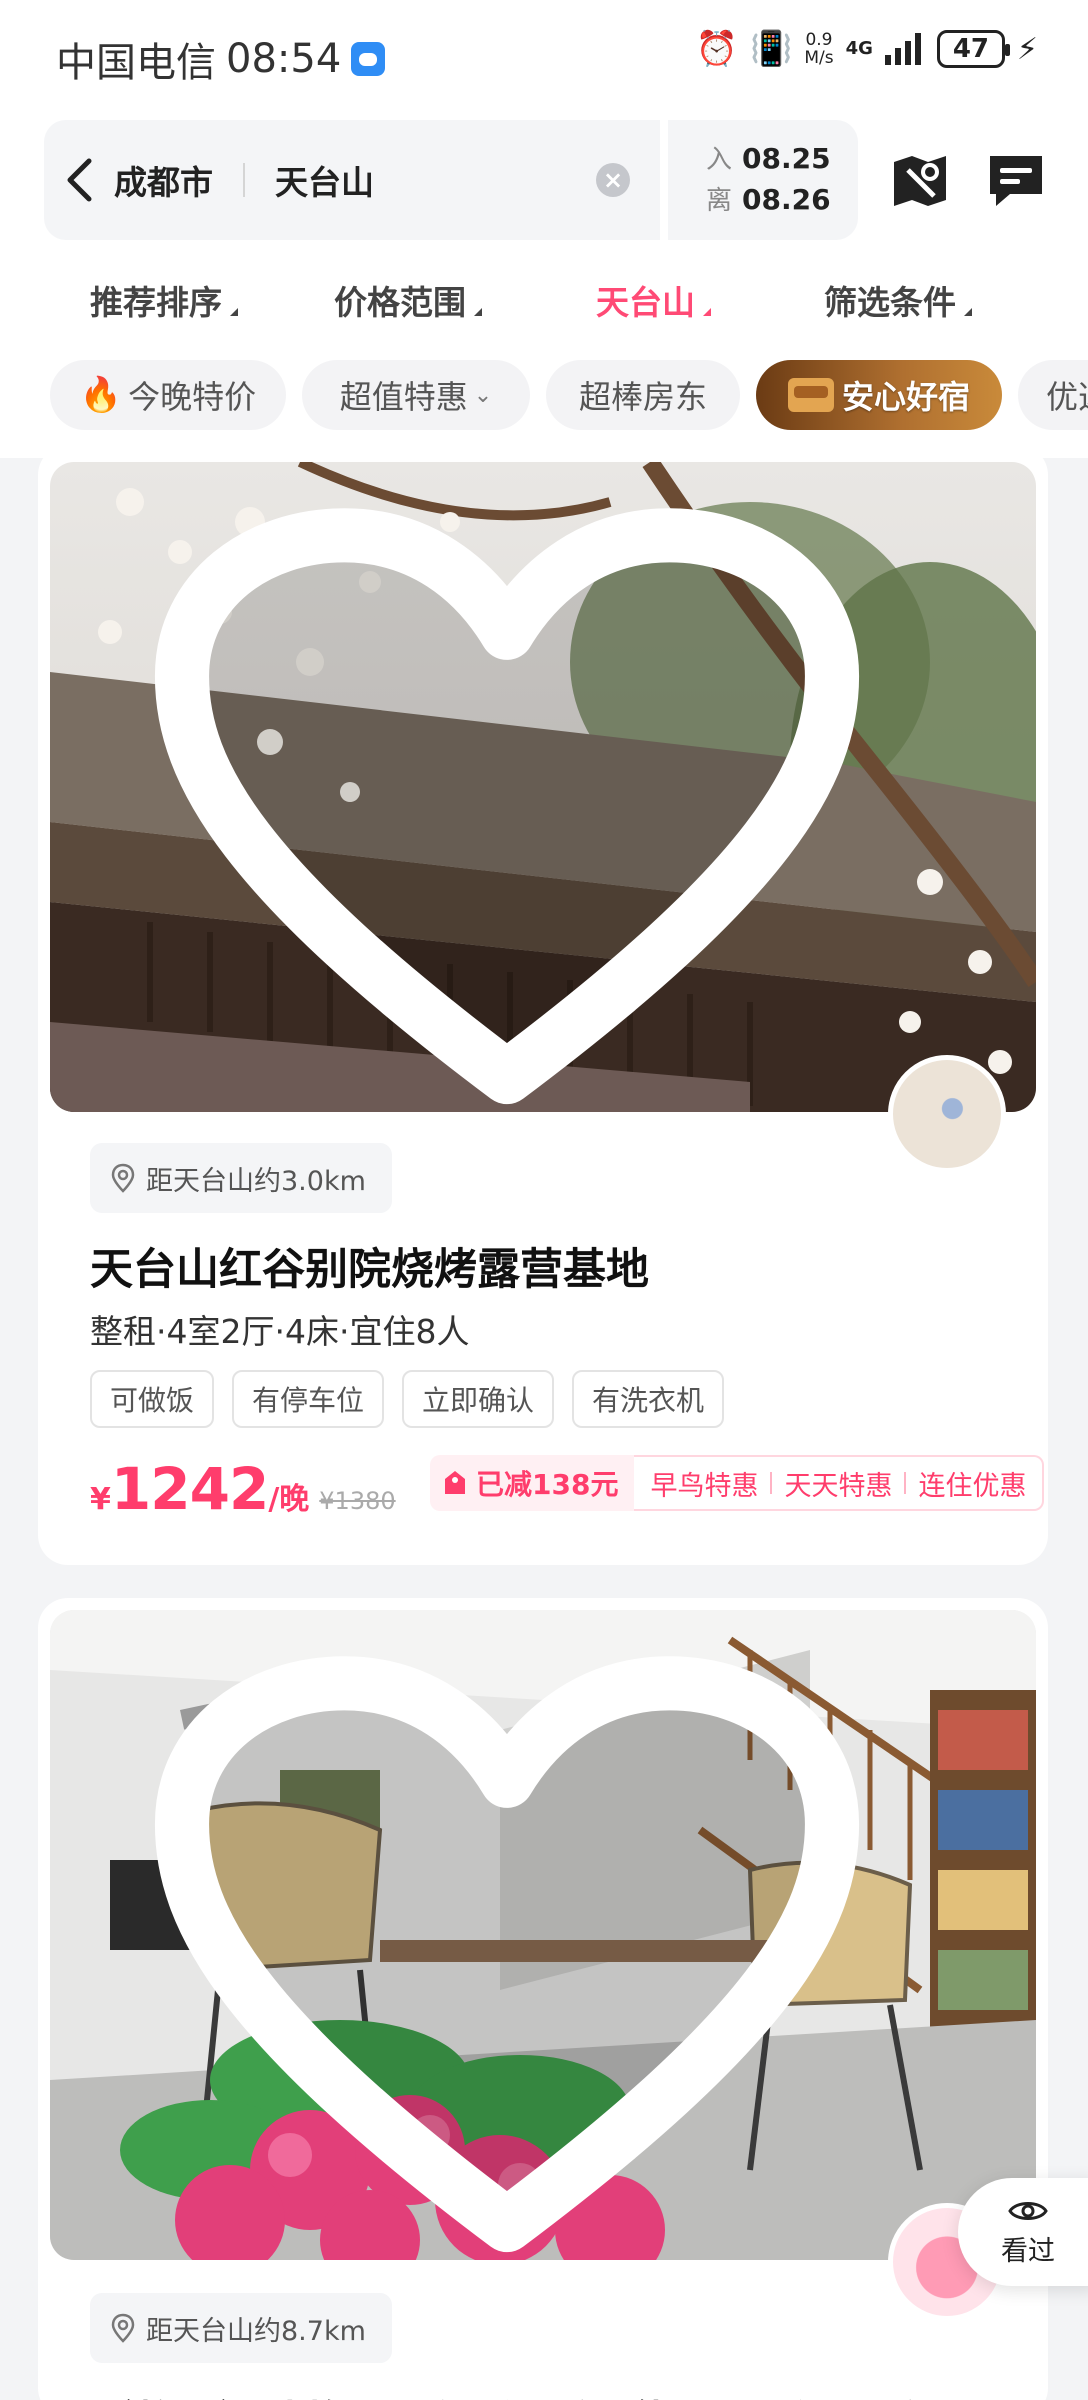 This screenshot has height=2400, width=1088. I want to click on price-row: ¥ 1242 /晚 ¥1380 已减138元 早鸟特惠 天天特惠 连住优惠, so click(569, 1490).